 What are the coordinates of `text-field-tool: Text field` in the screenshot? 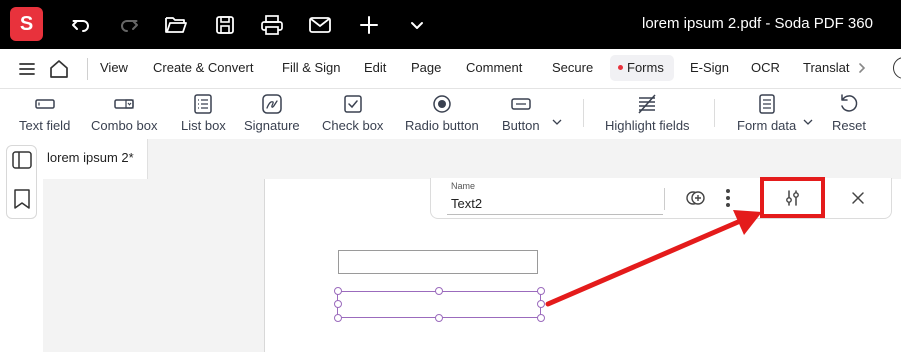 It's located at (44, 113).